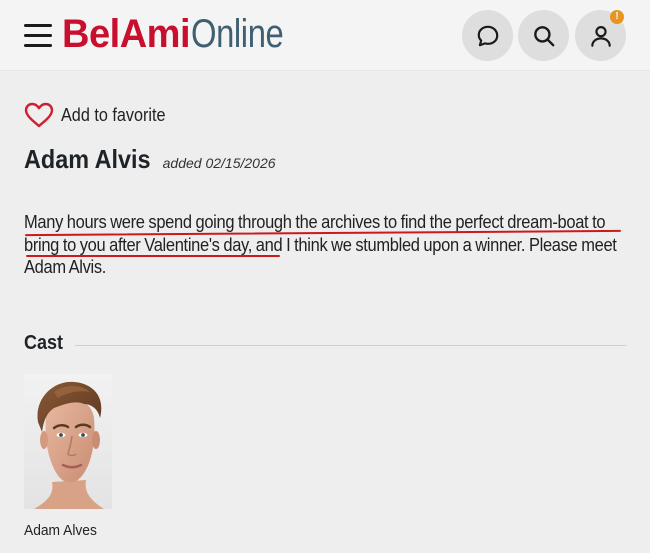  Describe the element at coordinates (325, 35) in the screenshot. I see `site-header: BelAmi Online !` at that location.